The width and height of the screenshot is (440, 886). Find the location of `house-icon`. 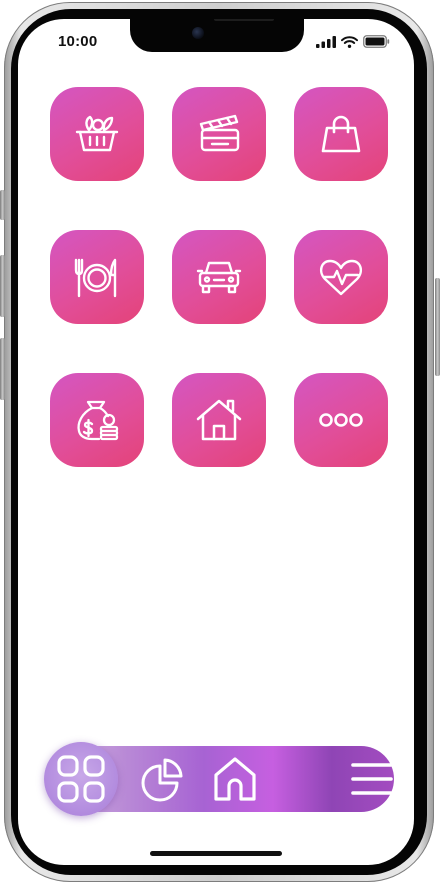

house-icon is located at coordinates (219, 420).